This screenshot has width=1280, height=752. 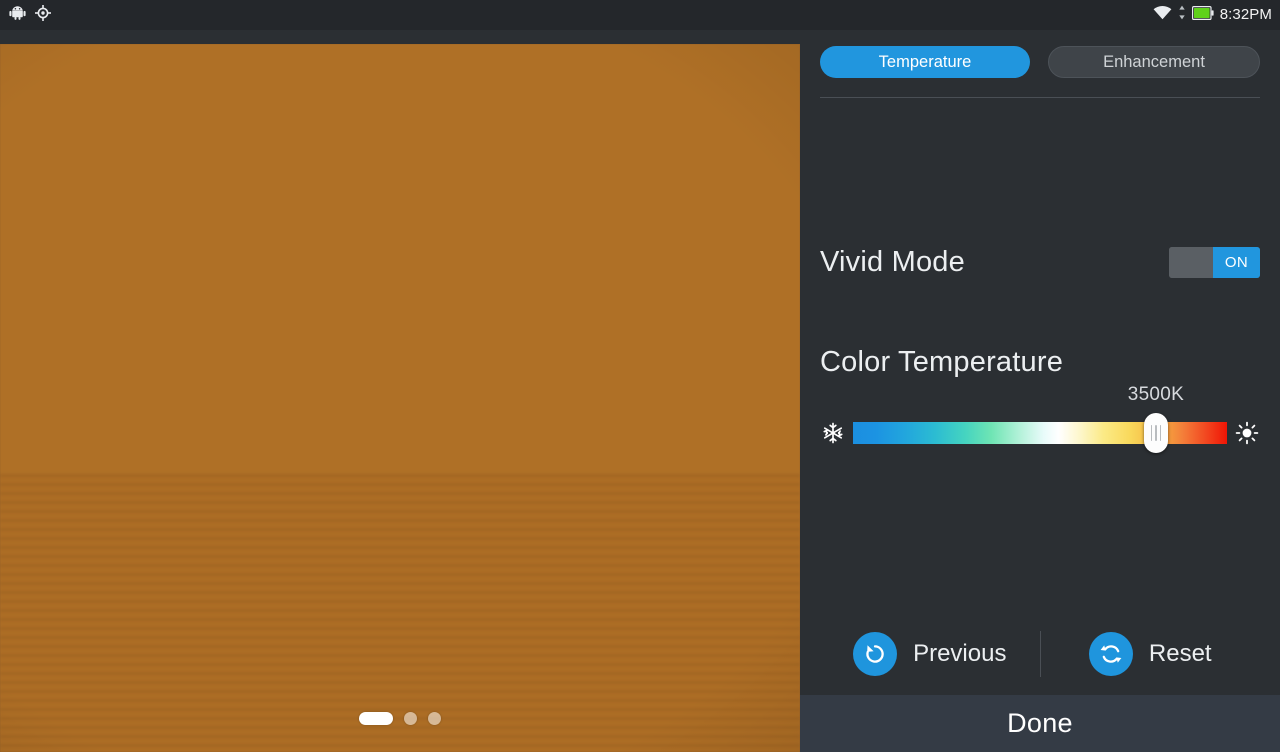 I want to click on status-bar-left-icons, so click(x=25, y=15).